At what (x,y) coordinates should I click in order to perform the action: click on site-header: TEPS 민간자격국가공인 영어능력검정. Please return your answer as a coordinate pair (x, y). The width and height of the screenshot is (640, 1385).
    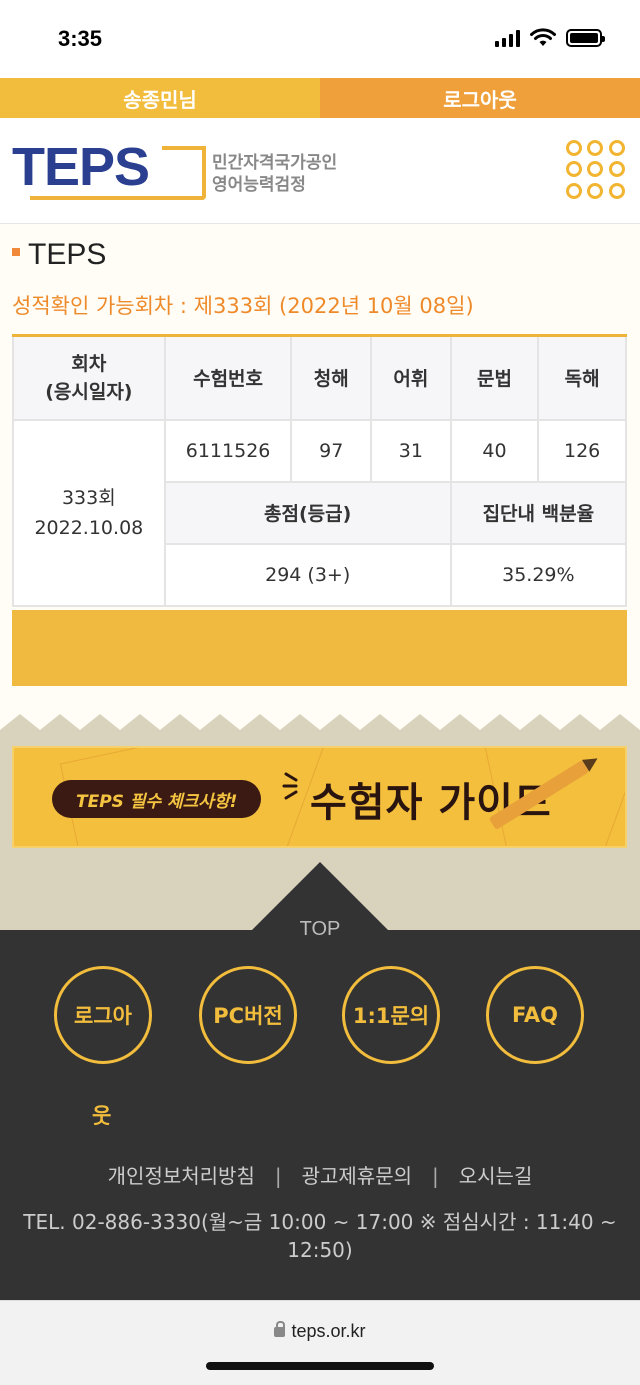
    Looking at the image, I should click on (320, 171).